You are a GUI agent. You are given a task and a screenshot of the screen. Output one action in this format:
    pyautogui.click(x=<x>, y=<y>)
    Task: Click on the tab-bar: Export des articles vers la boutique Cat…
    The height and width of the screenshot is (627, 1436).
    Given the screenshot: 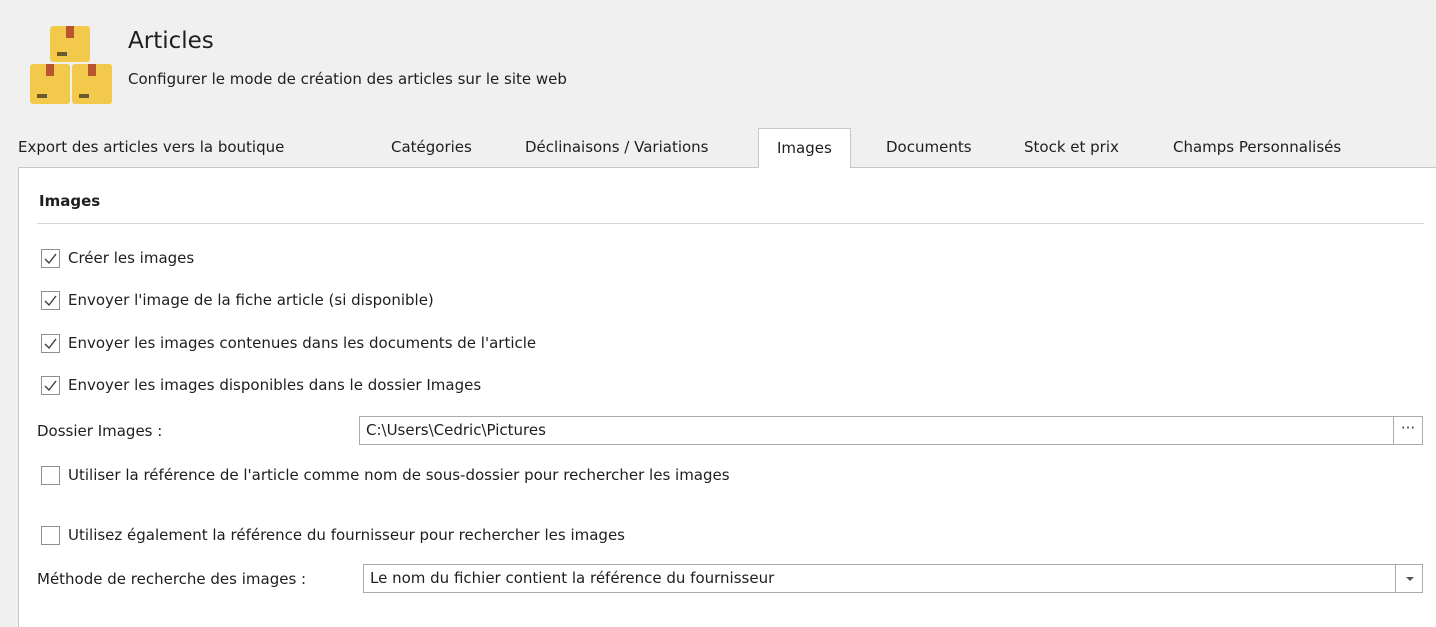 What is the action you would take?
    pyautogui.click(x=718, y=148)
    